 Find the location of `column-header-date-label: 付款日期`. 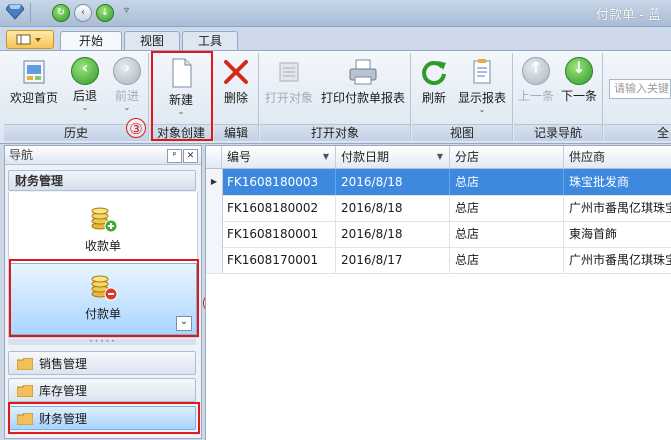

column-header-date-label: 付款日期 is located at coordinates (365, 157).